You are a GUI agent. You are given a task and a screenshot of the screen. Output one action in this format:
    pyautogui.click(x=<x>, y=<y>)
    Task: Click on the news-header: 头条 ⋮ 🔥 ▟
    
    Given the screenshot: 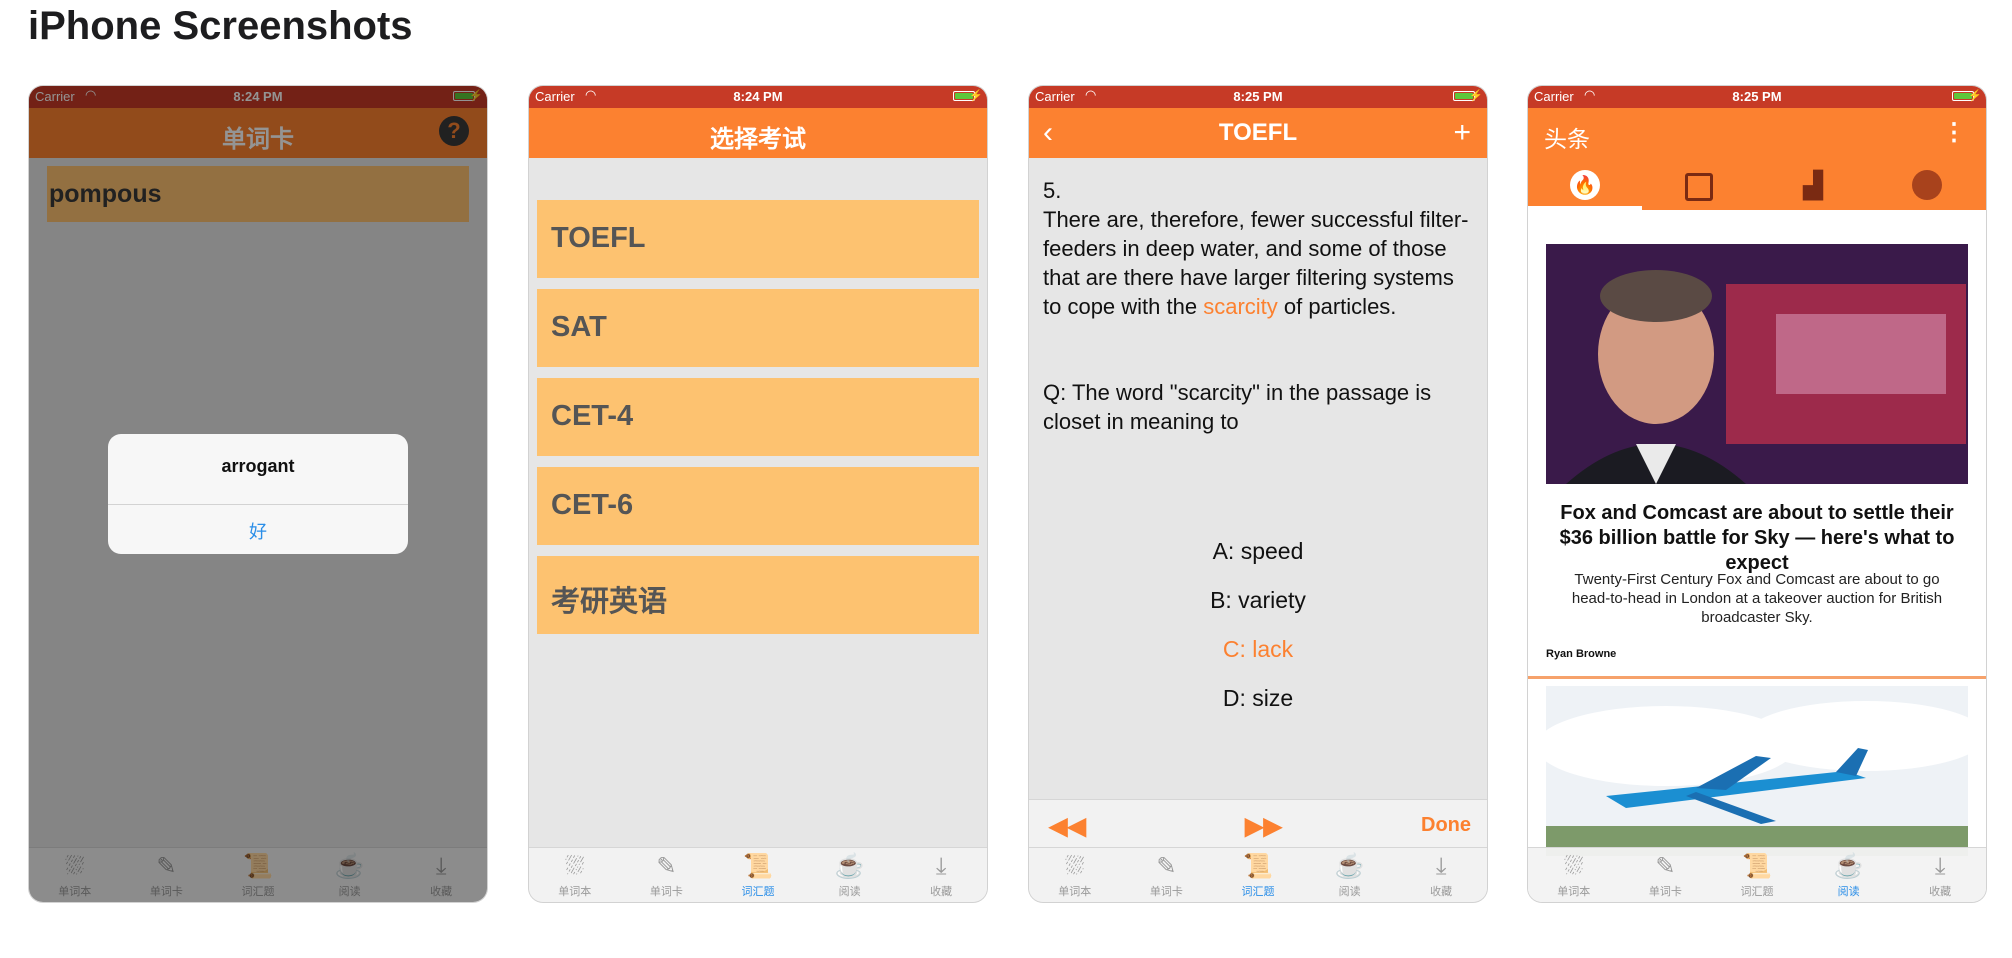 What is the action you would take?
    pyautogui.click(x=1757, y=159)
    